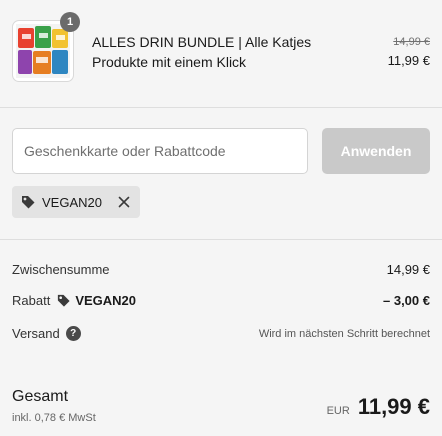 The height and width of the screenshot is (436, 442). I want to click on original-price: 14,99 €, so click(411, 42).